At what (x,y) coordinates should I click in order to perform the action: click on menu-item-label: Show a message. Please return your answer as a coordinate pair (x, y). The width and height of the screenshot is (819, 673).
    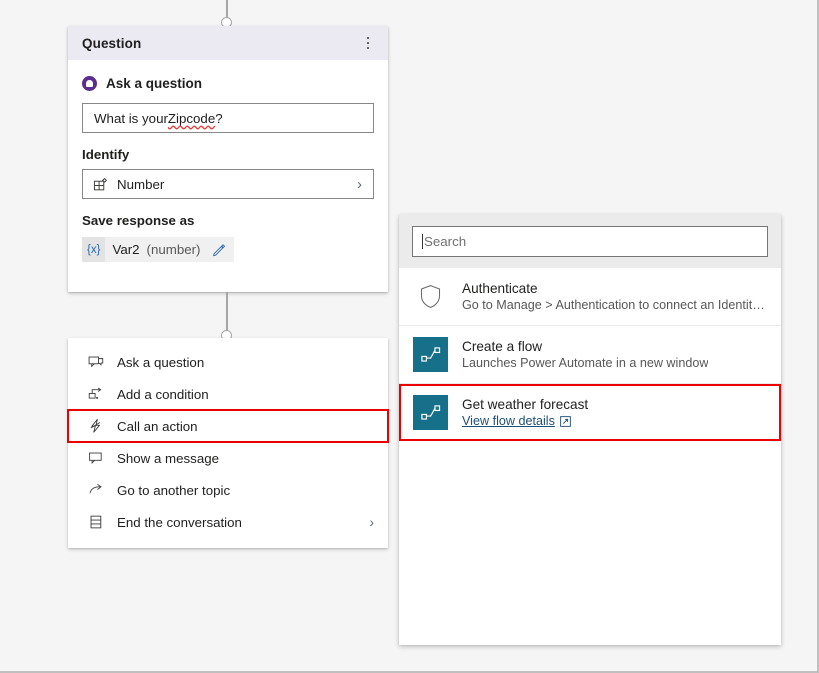
    Looking at the image, I should click on (168, 458).